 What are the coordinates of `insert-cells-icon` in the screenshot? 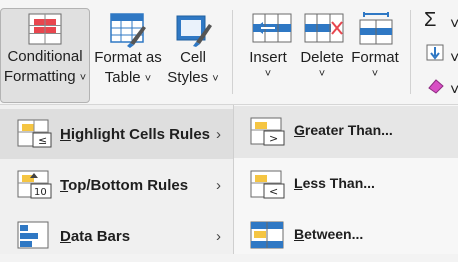 It's located at (270, 30).